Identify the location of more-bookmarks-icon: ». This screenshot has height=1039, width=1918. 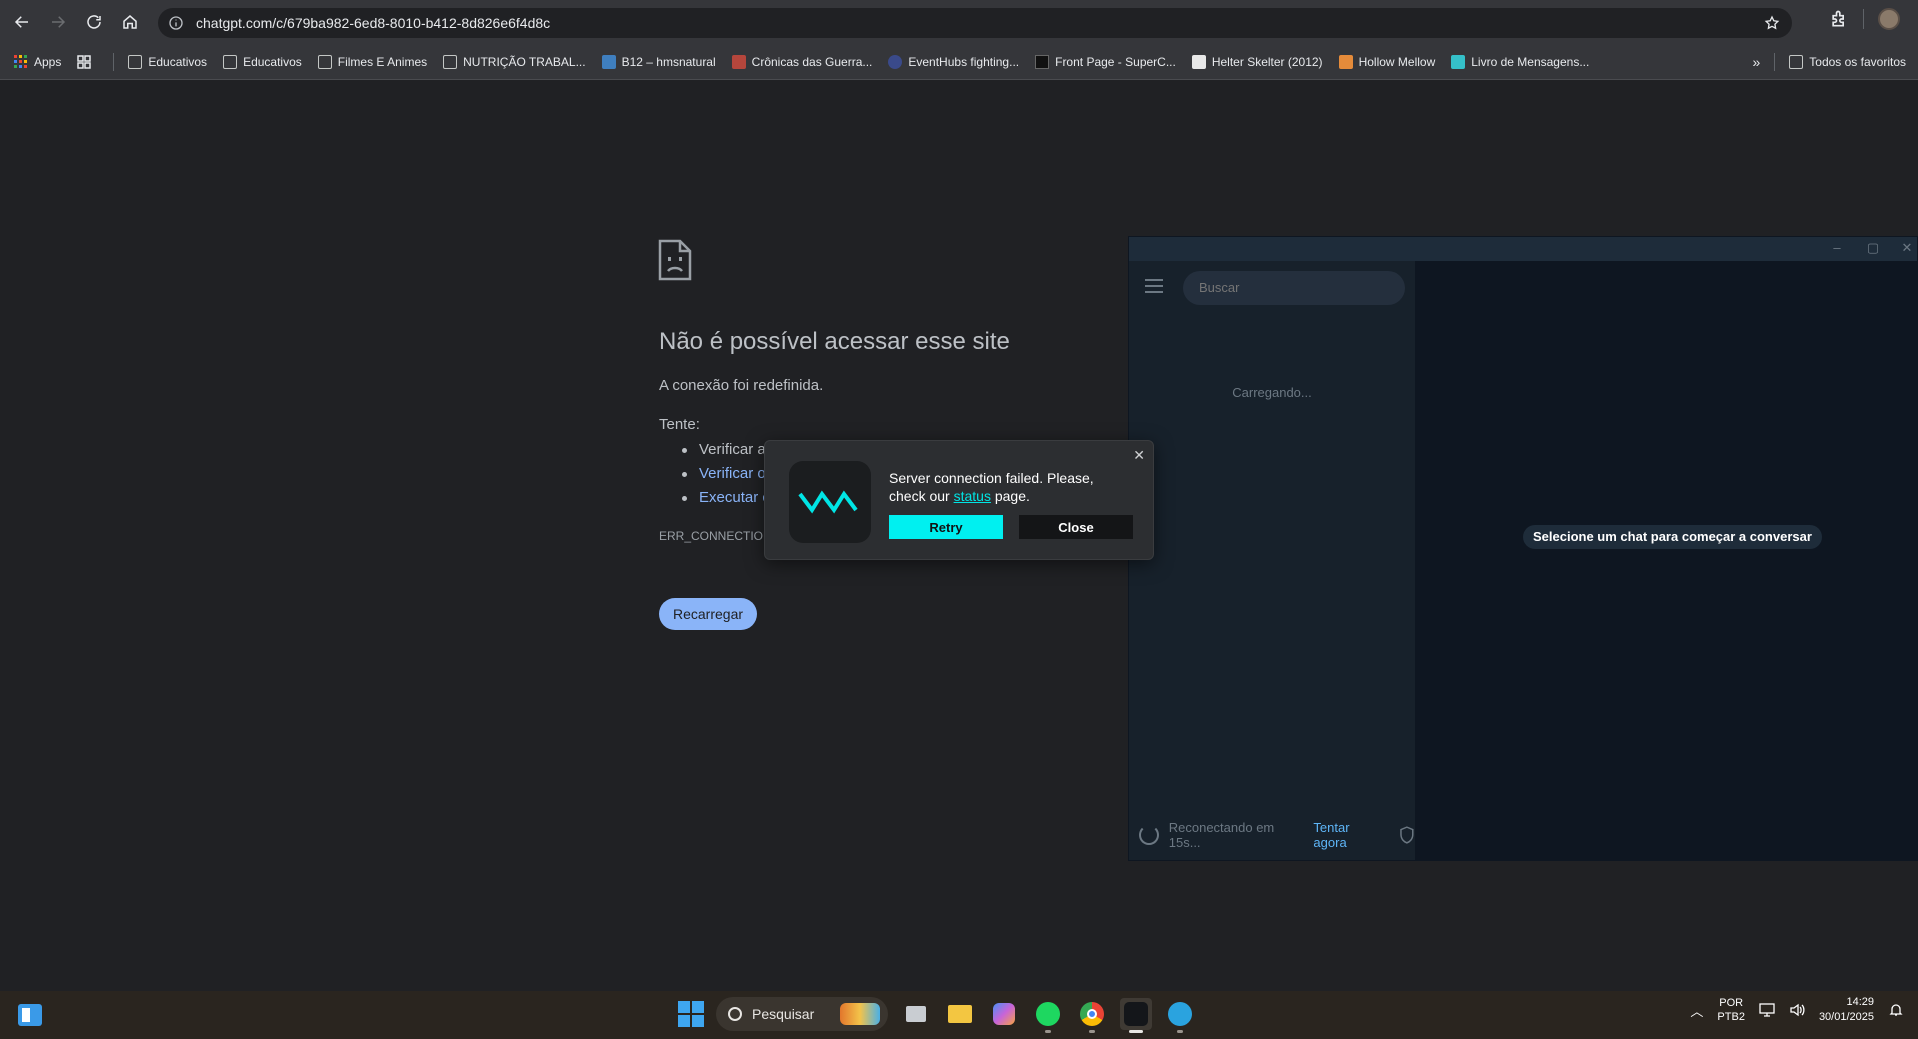
(1756, 62).